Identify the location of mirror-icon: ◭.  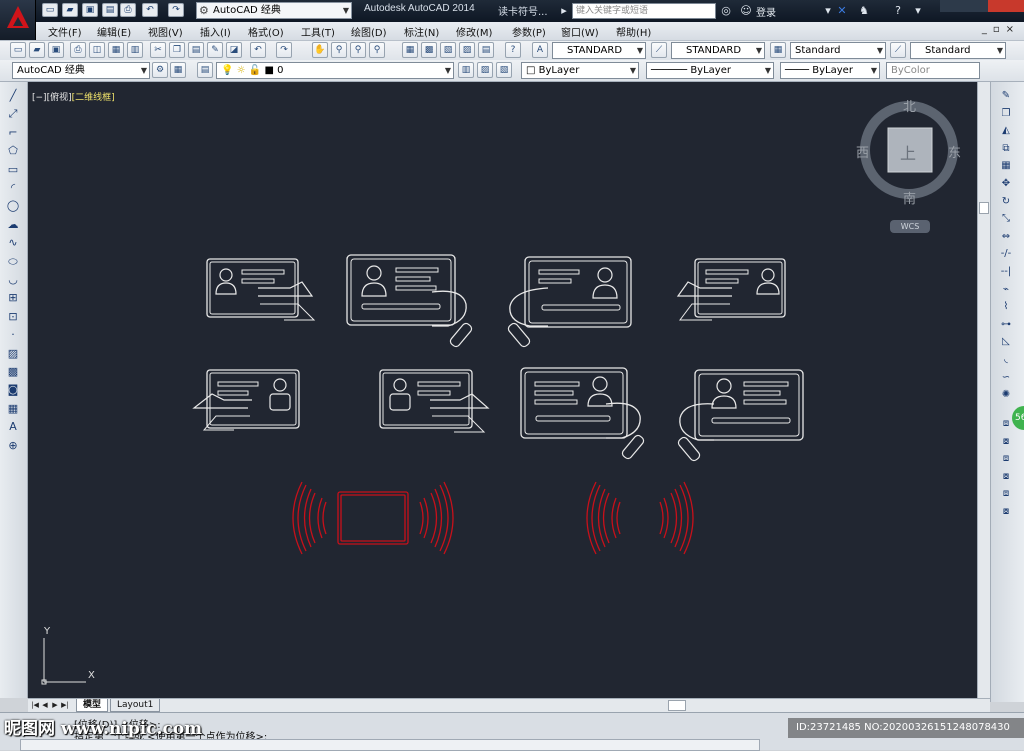
(1006, 130).